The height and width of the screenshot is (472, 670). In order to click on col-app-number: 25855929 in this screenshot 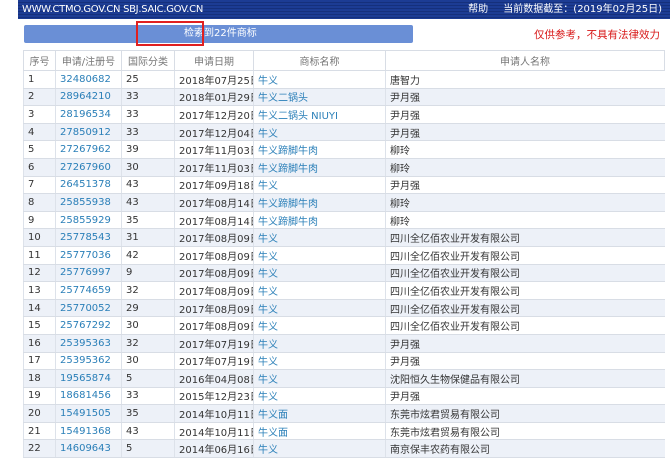, I will do `click(88, 220)`.